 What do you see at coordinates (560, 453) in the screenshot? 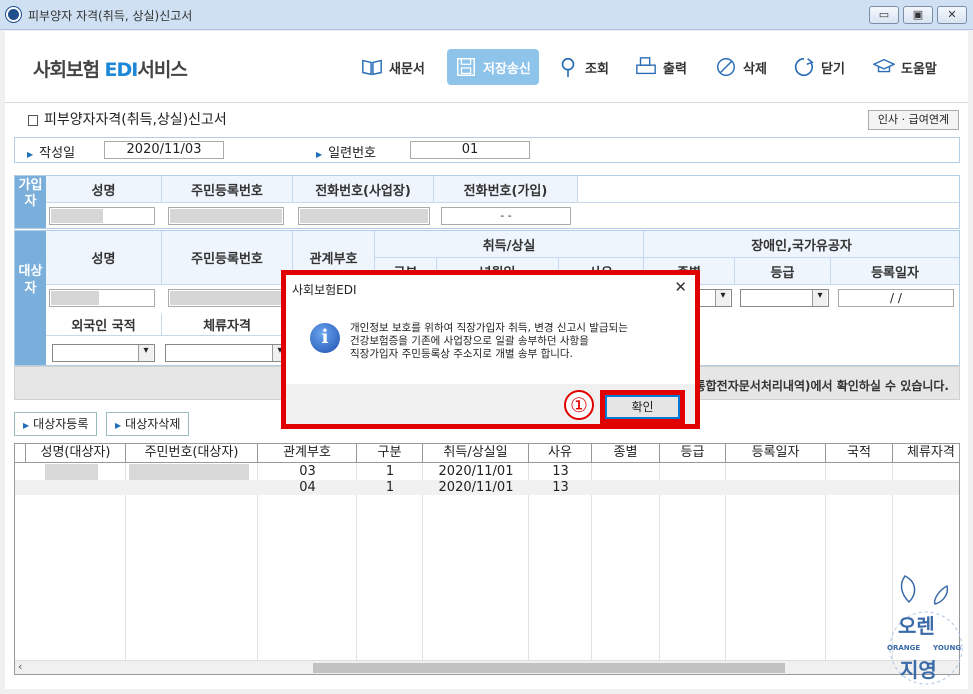
I see `col-reason: 사유` at bounding box center [560, 453].